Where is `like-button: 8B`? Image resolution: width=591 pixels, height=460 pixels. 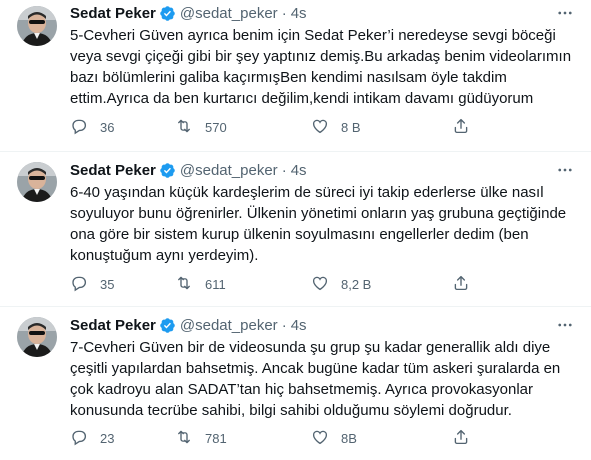
like-button: 8B is located at coordinates (334, 438).